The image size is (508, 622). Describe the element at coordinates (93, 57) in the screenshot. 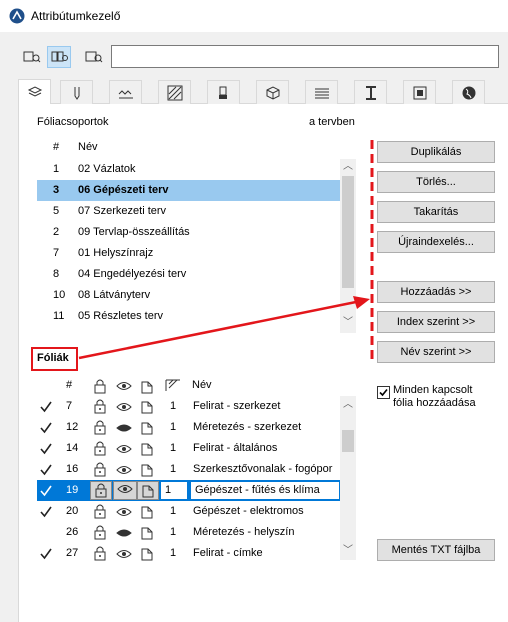

I see `view-detail-icon` at that location.